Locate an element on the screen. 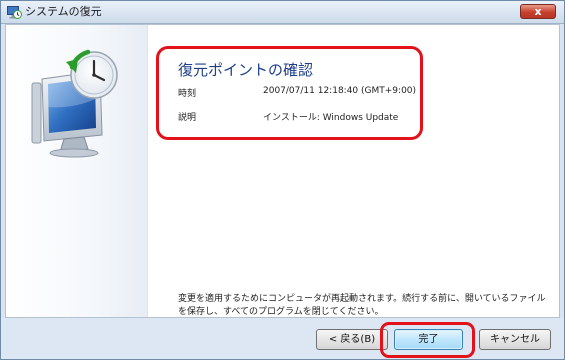 The image size is (565, 360). system-restore-icon is located at coordinates (14, 12).